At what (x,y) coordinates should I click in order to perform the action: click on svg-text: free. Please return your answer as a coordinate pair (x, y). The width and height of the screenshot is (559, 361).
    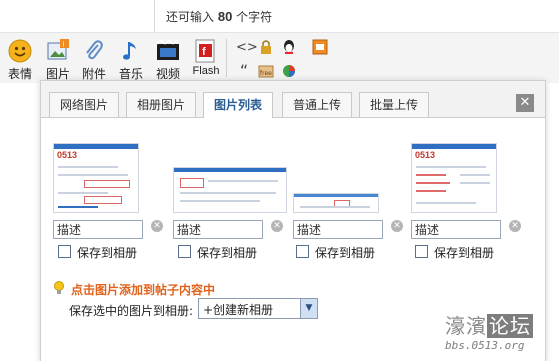
    Looking at the image, I should click on (266, 73).